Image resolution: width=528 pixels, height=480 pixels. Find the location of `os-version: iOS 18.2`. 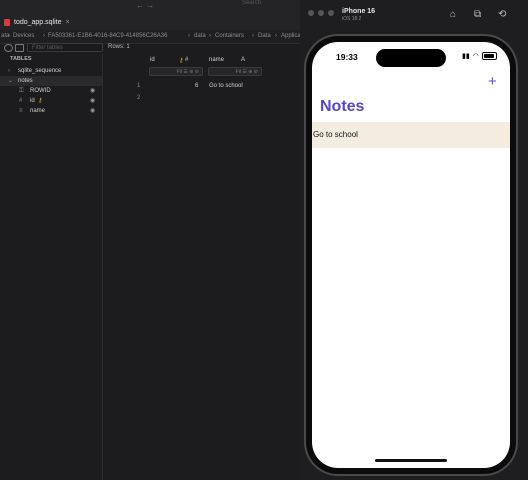

os-version: iOS 18.2 is located at coordinates (352, 19).